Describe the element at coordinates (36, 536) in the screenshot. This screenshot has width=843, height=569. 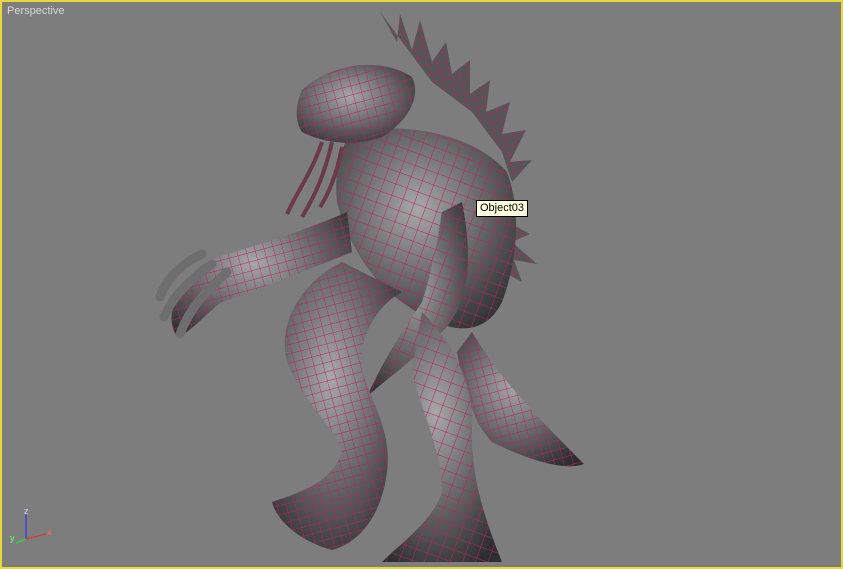
I see `x-axis-line` at that location.